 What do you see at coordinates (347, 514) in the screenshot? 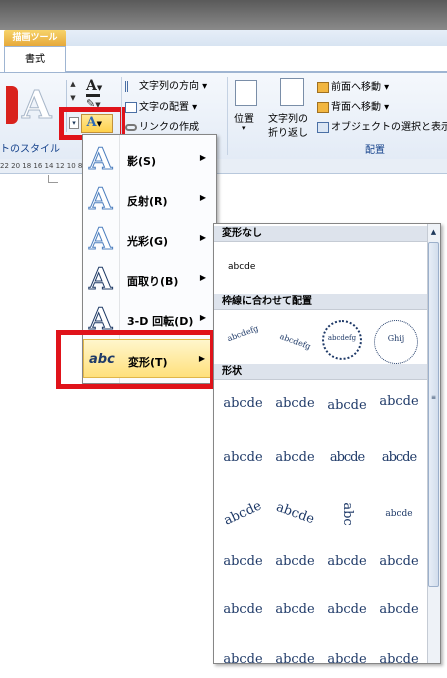
I see `warp-option: abc` at bounding box center [347, 514].